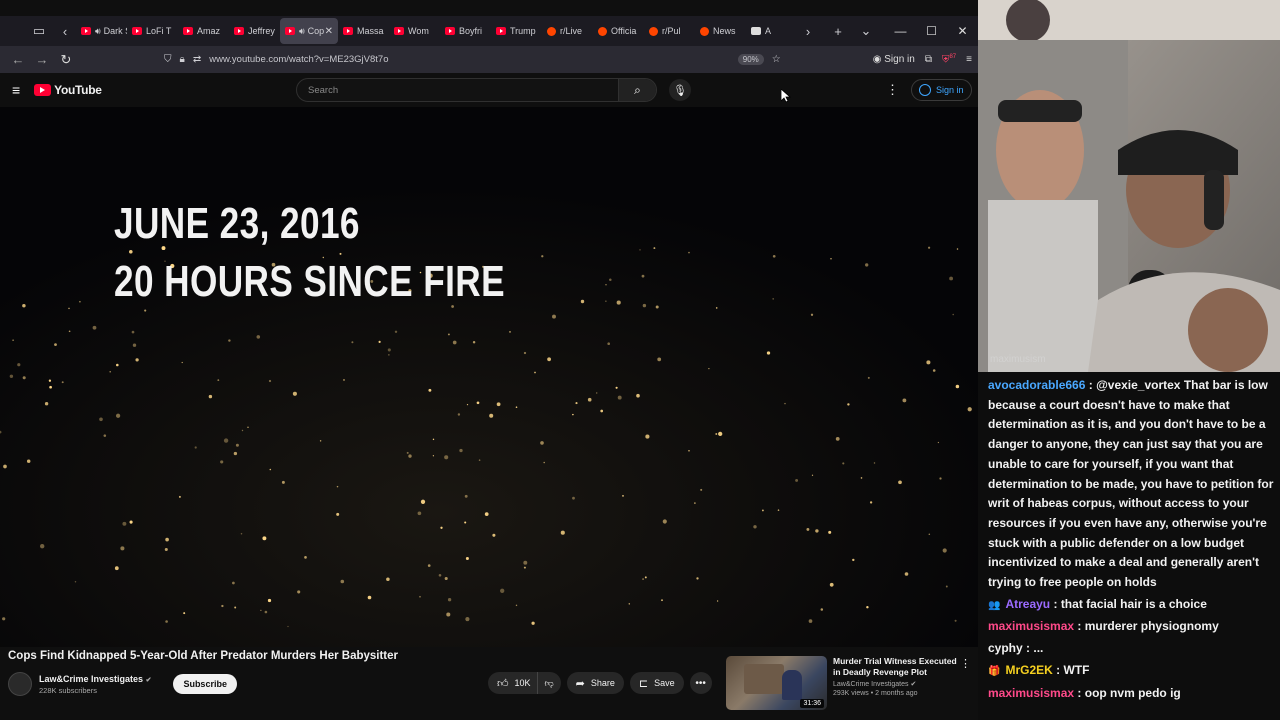  Describe the element at coordinates (329, 31) in the screenshot. I see `close-tab-icon: ✕` at that location.